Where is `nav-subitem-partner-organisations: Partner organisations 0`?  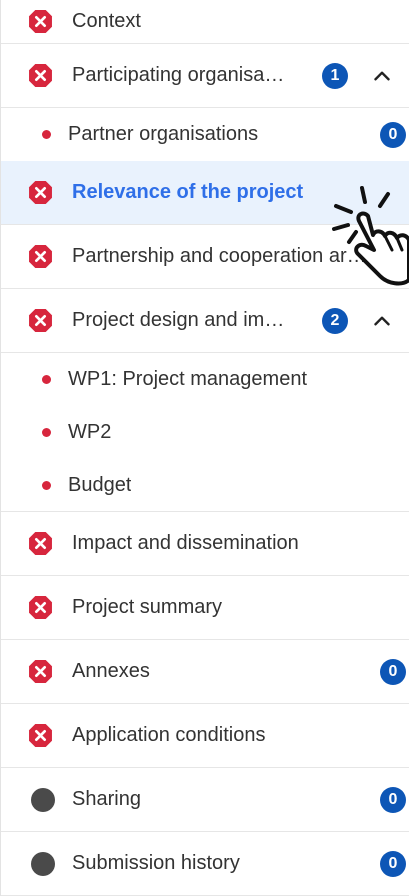
nav-subitem-partner-organisations: Partner organisations 0 is located at coordinates (205, 134).